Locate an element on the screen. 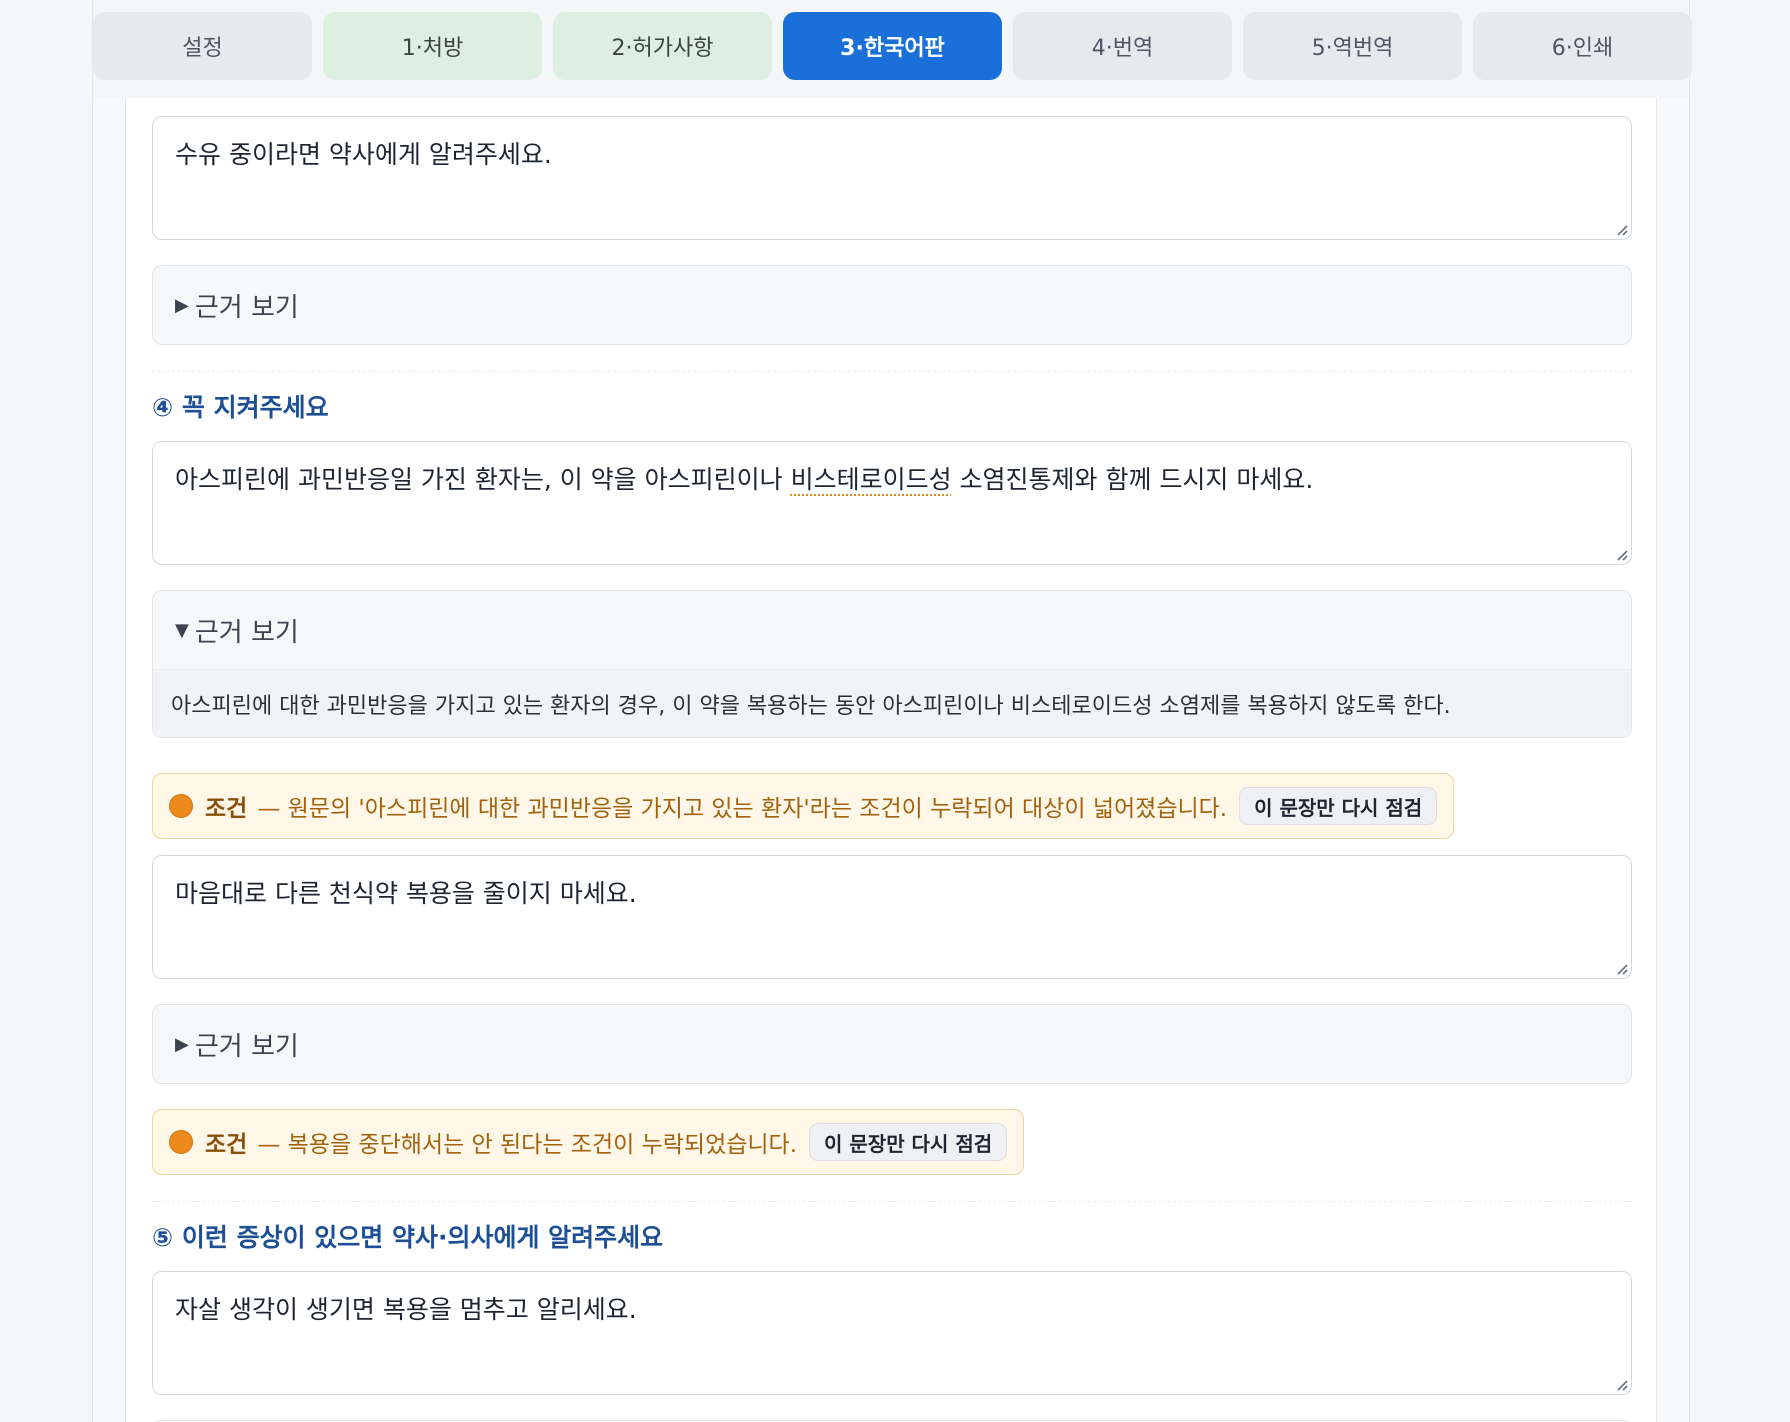  tab-settings: 설정 is located at coordinates (202, 46).